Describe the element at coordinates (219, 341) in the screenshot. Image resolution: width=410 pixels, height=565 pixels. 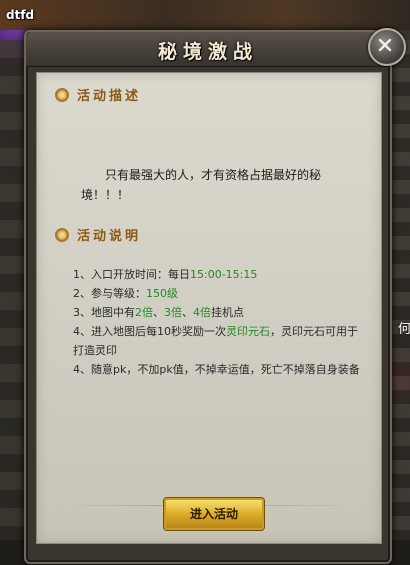
I see `rule-item: 4、进入地图后每10秒奖励一次灵印元石，灵印元石可用于打造灵印` at that location.